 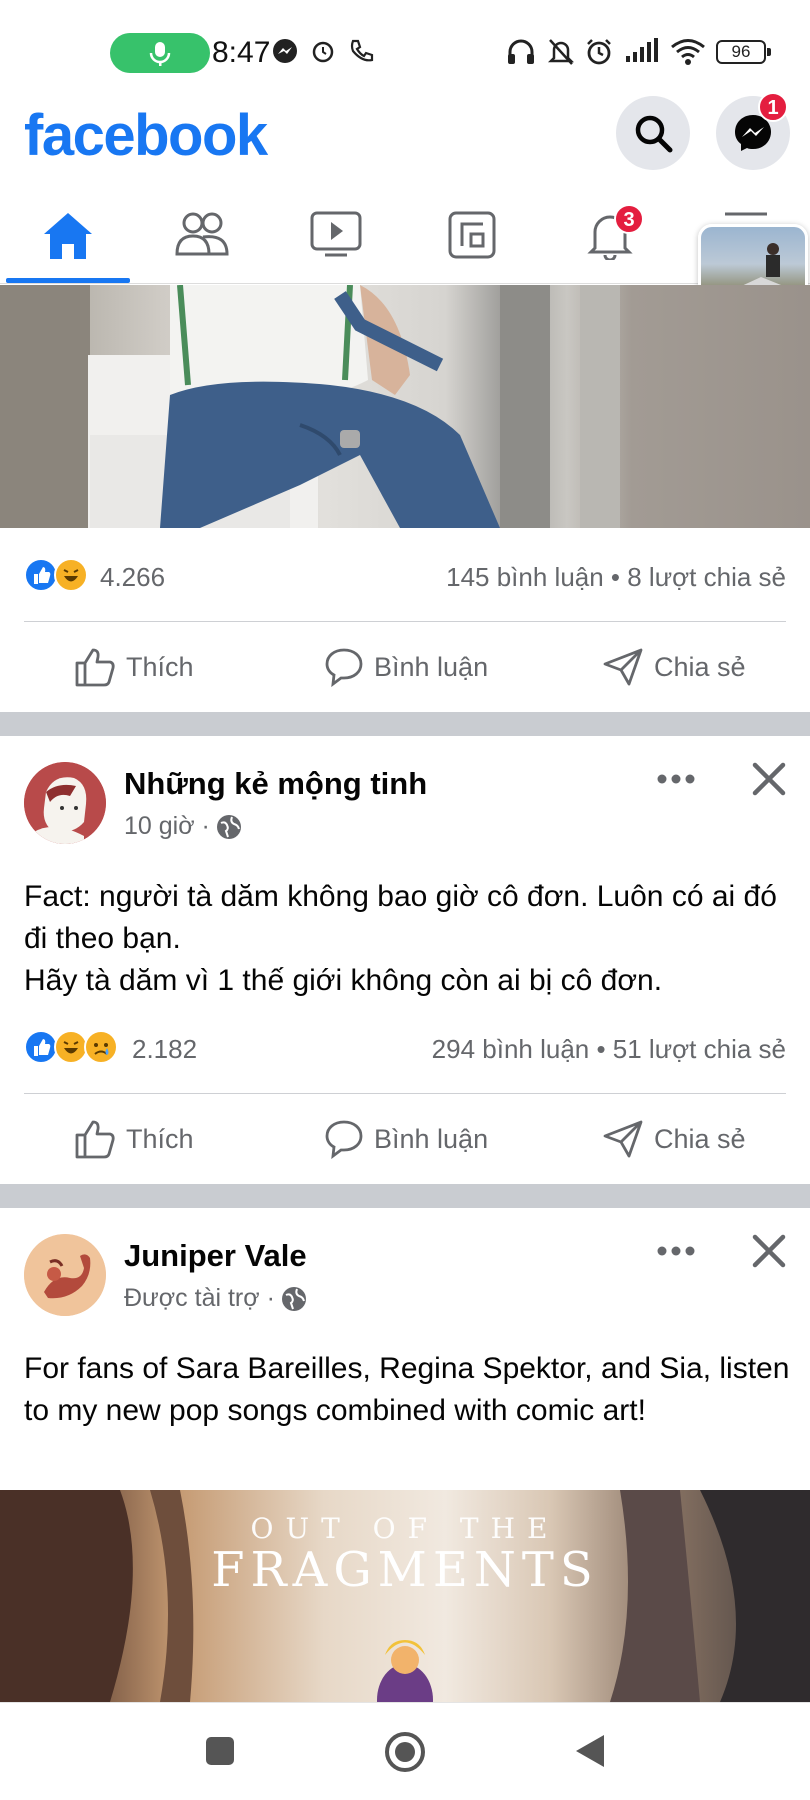 What do you see at coordinates (753, 131) in the screenshot?
I see `messenger-button: 1` at bounding box center [753, 131].